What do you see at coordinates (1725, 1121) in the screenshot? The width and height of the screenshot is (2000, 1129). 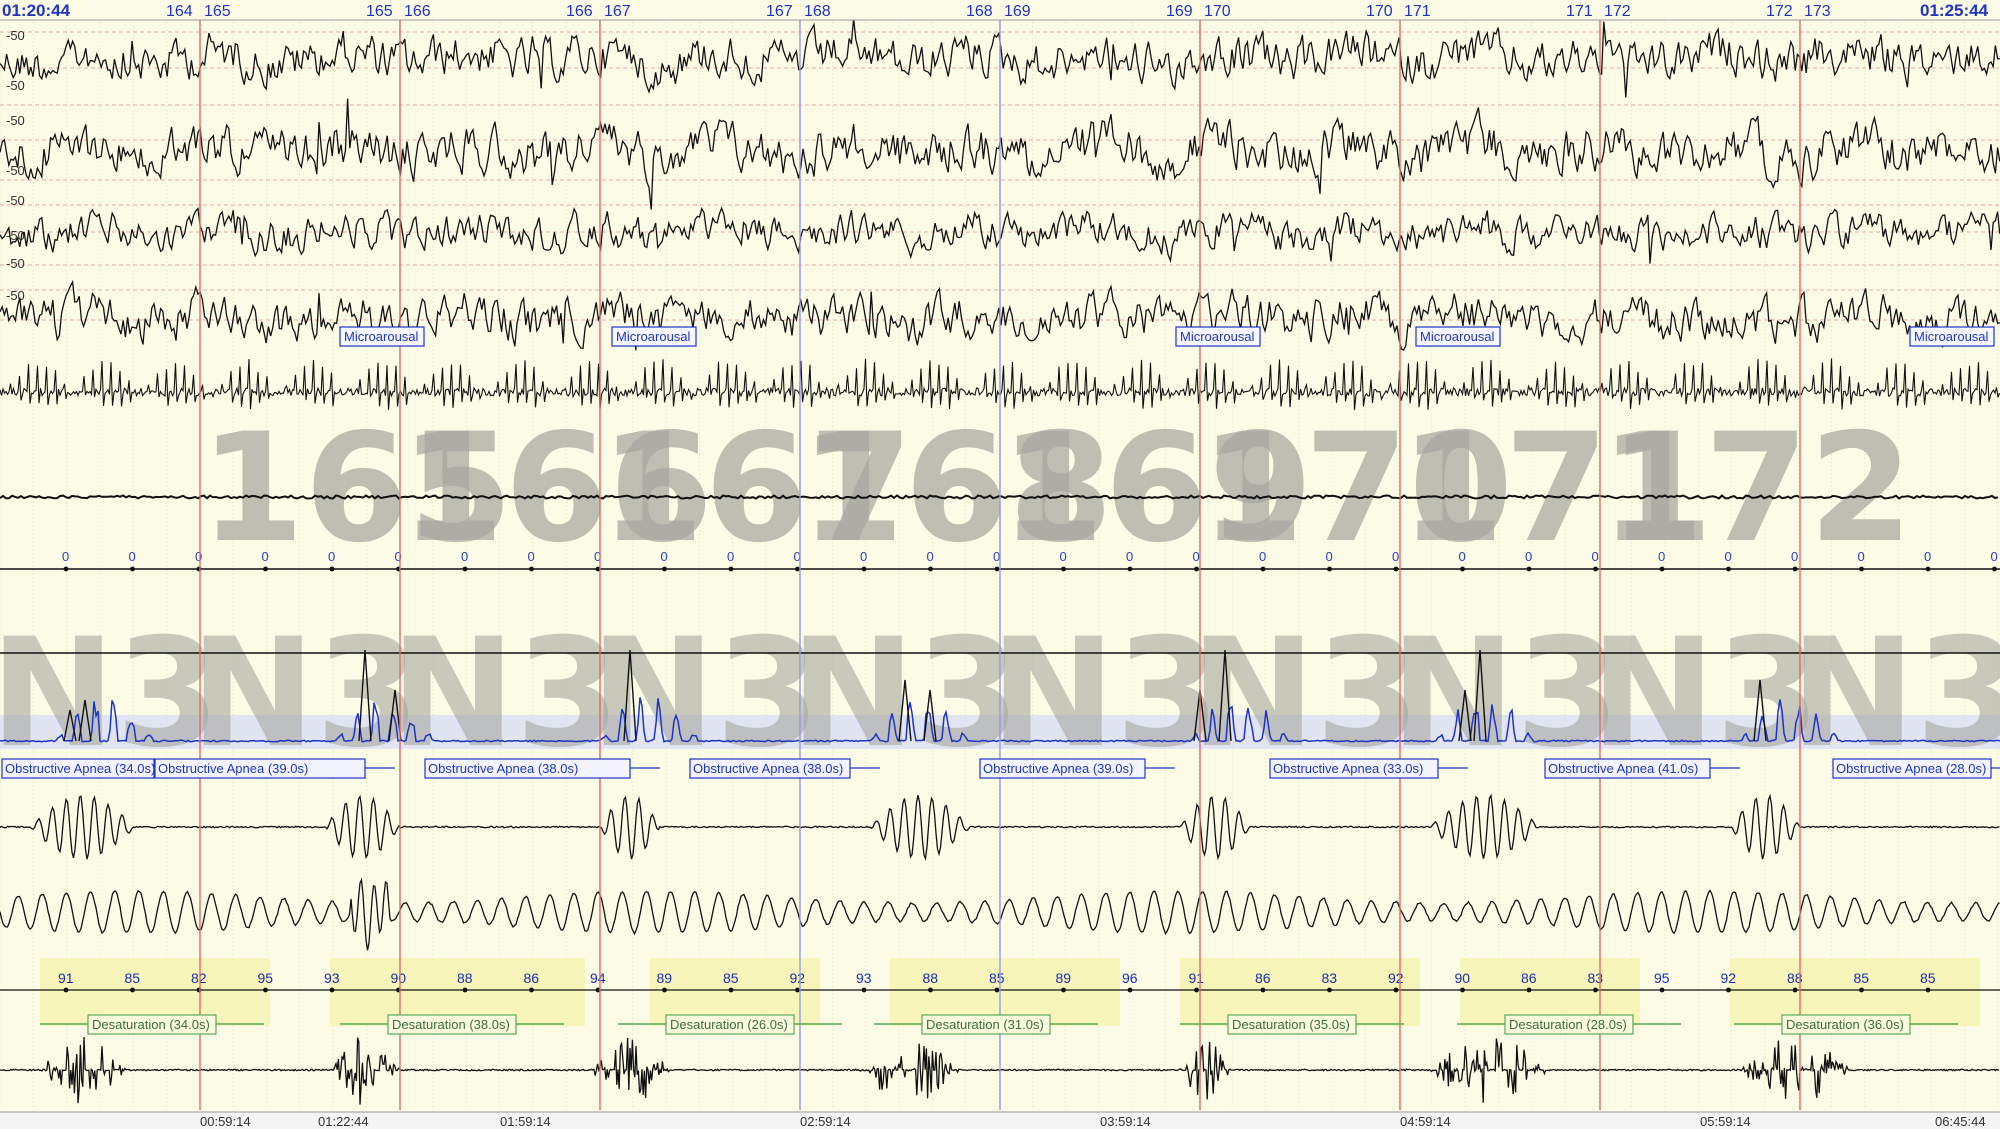 I see `bottom-axis-time: 05:59:14` at bounding box center [1725, 1121].